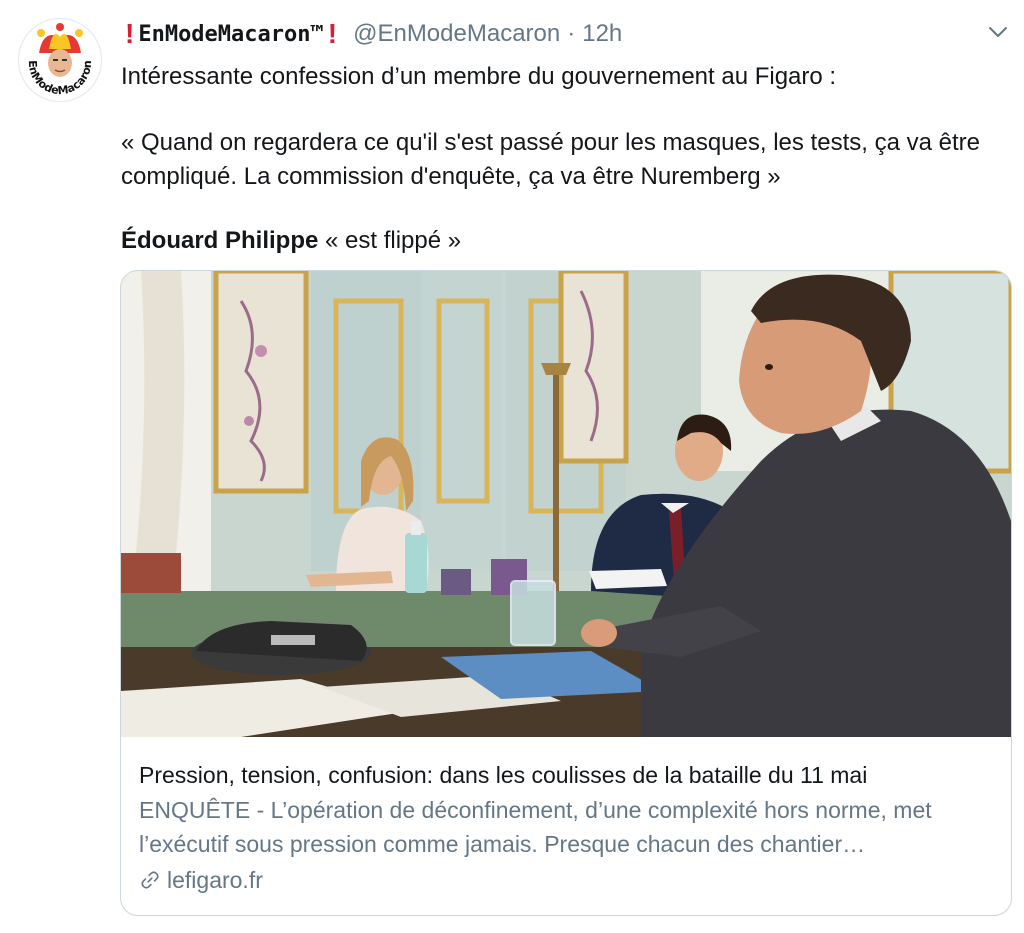  What do you see at coordinates (602, 34) in the screenshot?
I see `timestamp: 12h` at bounding box center [602, 34].